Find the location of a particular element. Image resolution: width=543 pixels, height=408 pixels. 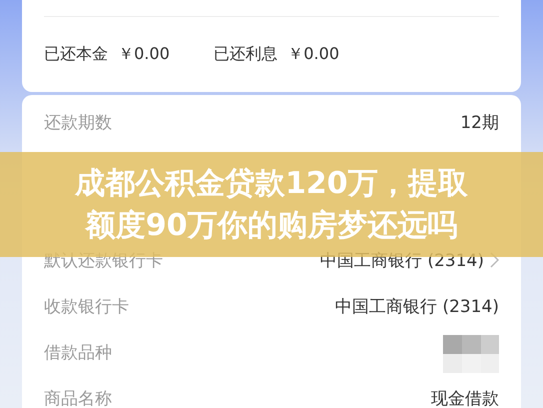

summary-label: 已还本金 is located at coordinates (76, 54).